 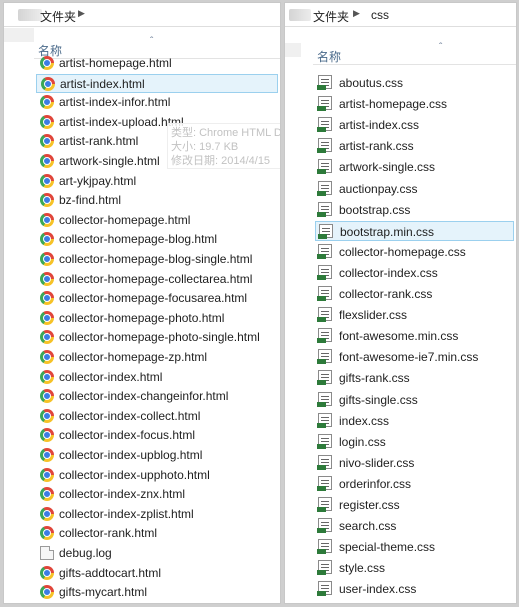 I want to click on breadcrumb-folder: 文件夹, so click(x=58, y=16).